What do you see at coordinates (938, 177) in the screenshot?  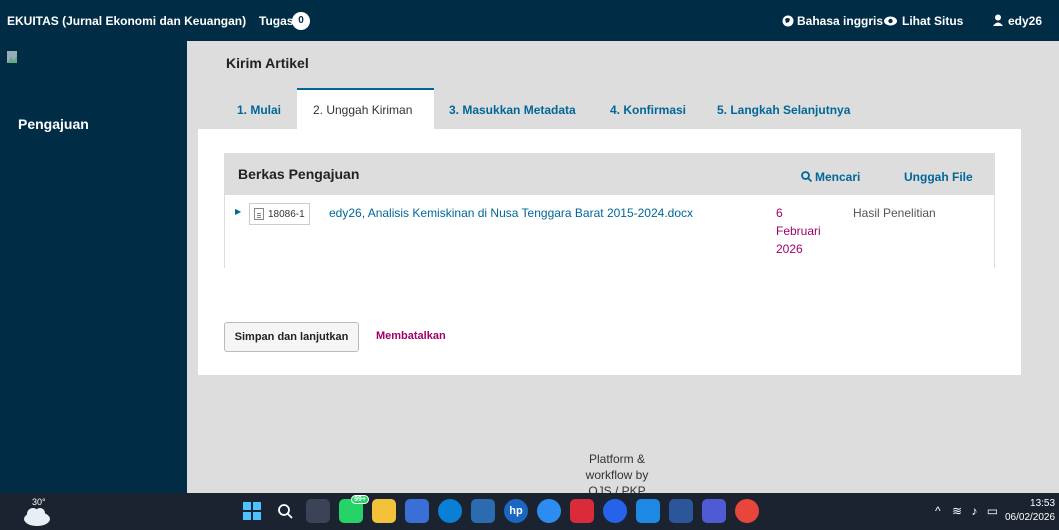 I see `upload-file-link: Unggah File` at bounding box center [938, 177].